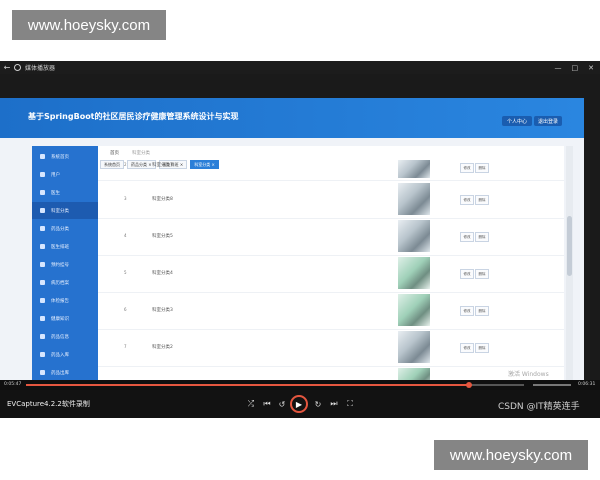  I want to click on csdn-watermark: CSDN @IT精英连手, so click(539, 407).